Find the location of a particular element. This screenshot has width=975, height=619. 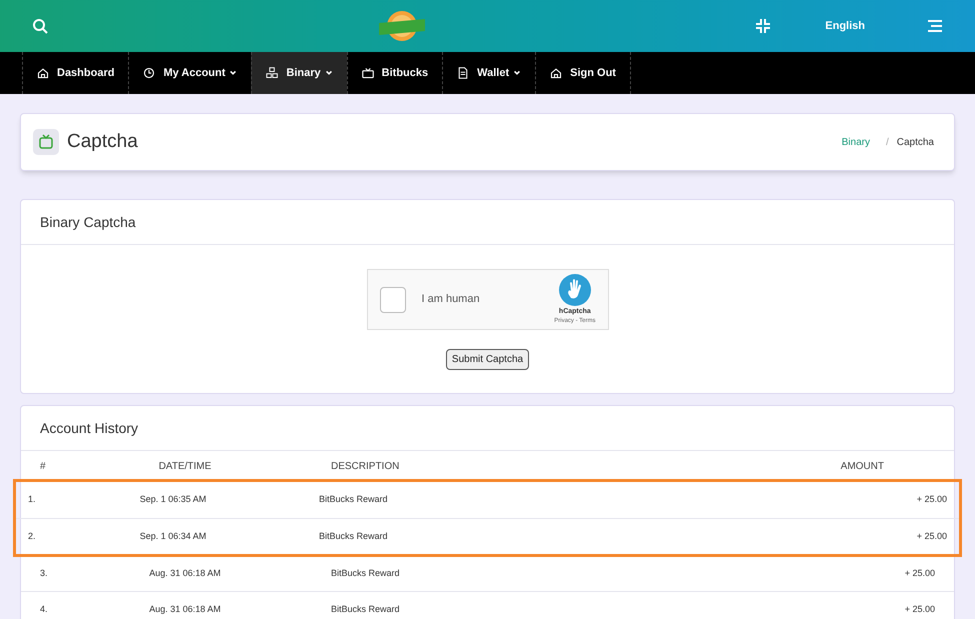

table-cell-text: Sep. 1 06:34 AM is located at coordinates (173, 536).